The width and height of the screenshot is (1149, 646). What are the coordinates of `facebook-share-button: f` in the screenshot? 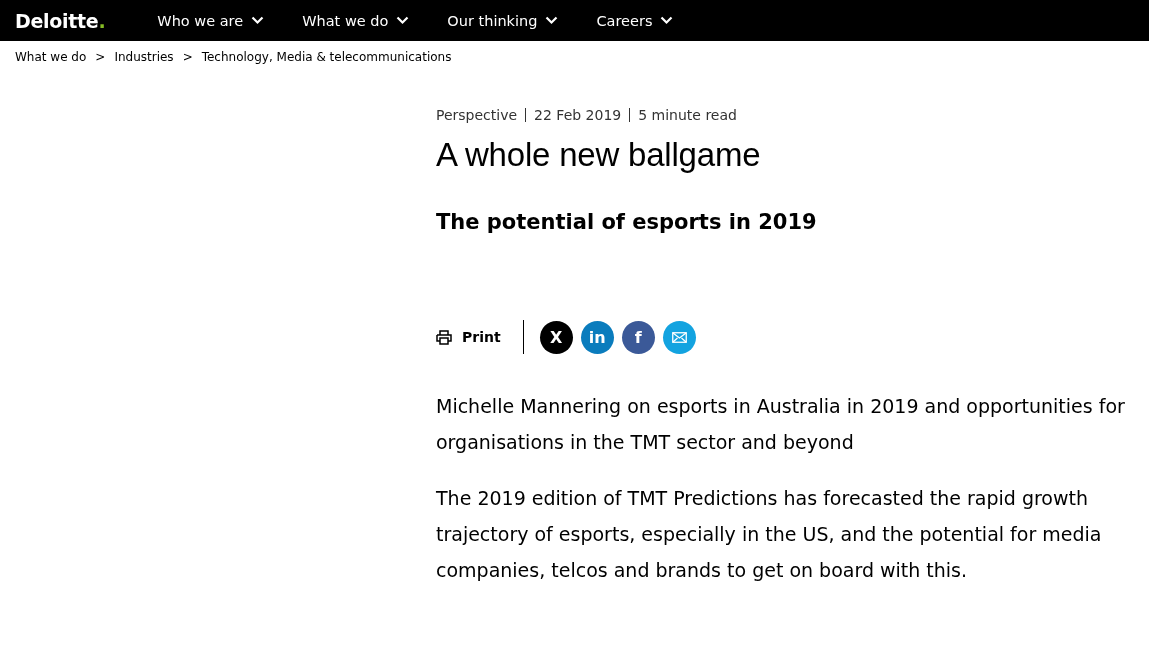 It's located at (638, 337).